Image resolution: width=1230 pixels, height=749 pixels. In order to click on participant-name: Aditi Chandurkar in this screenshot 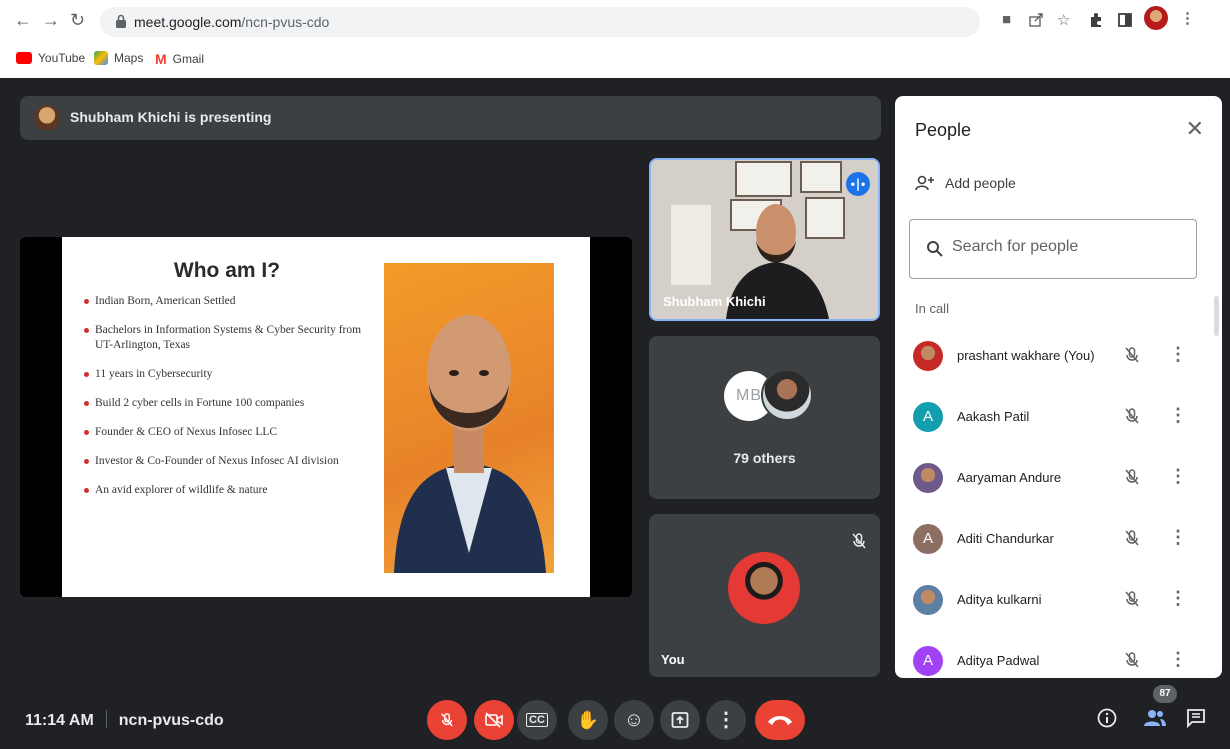, I will do `click(1005, 538)`.